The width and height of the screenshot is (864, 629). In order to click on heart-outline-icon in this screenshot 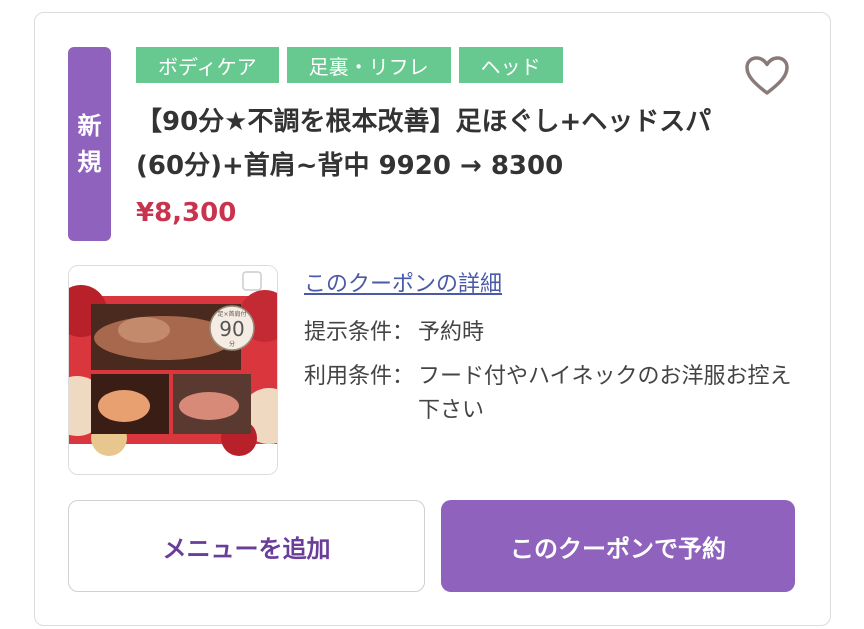, I will do `click(767, 75)`.